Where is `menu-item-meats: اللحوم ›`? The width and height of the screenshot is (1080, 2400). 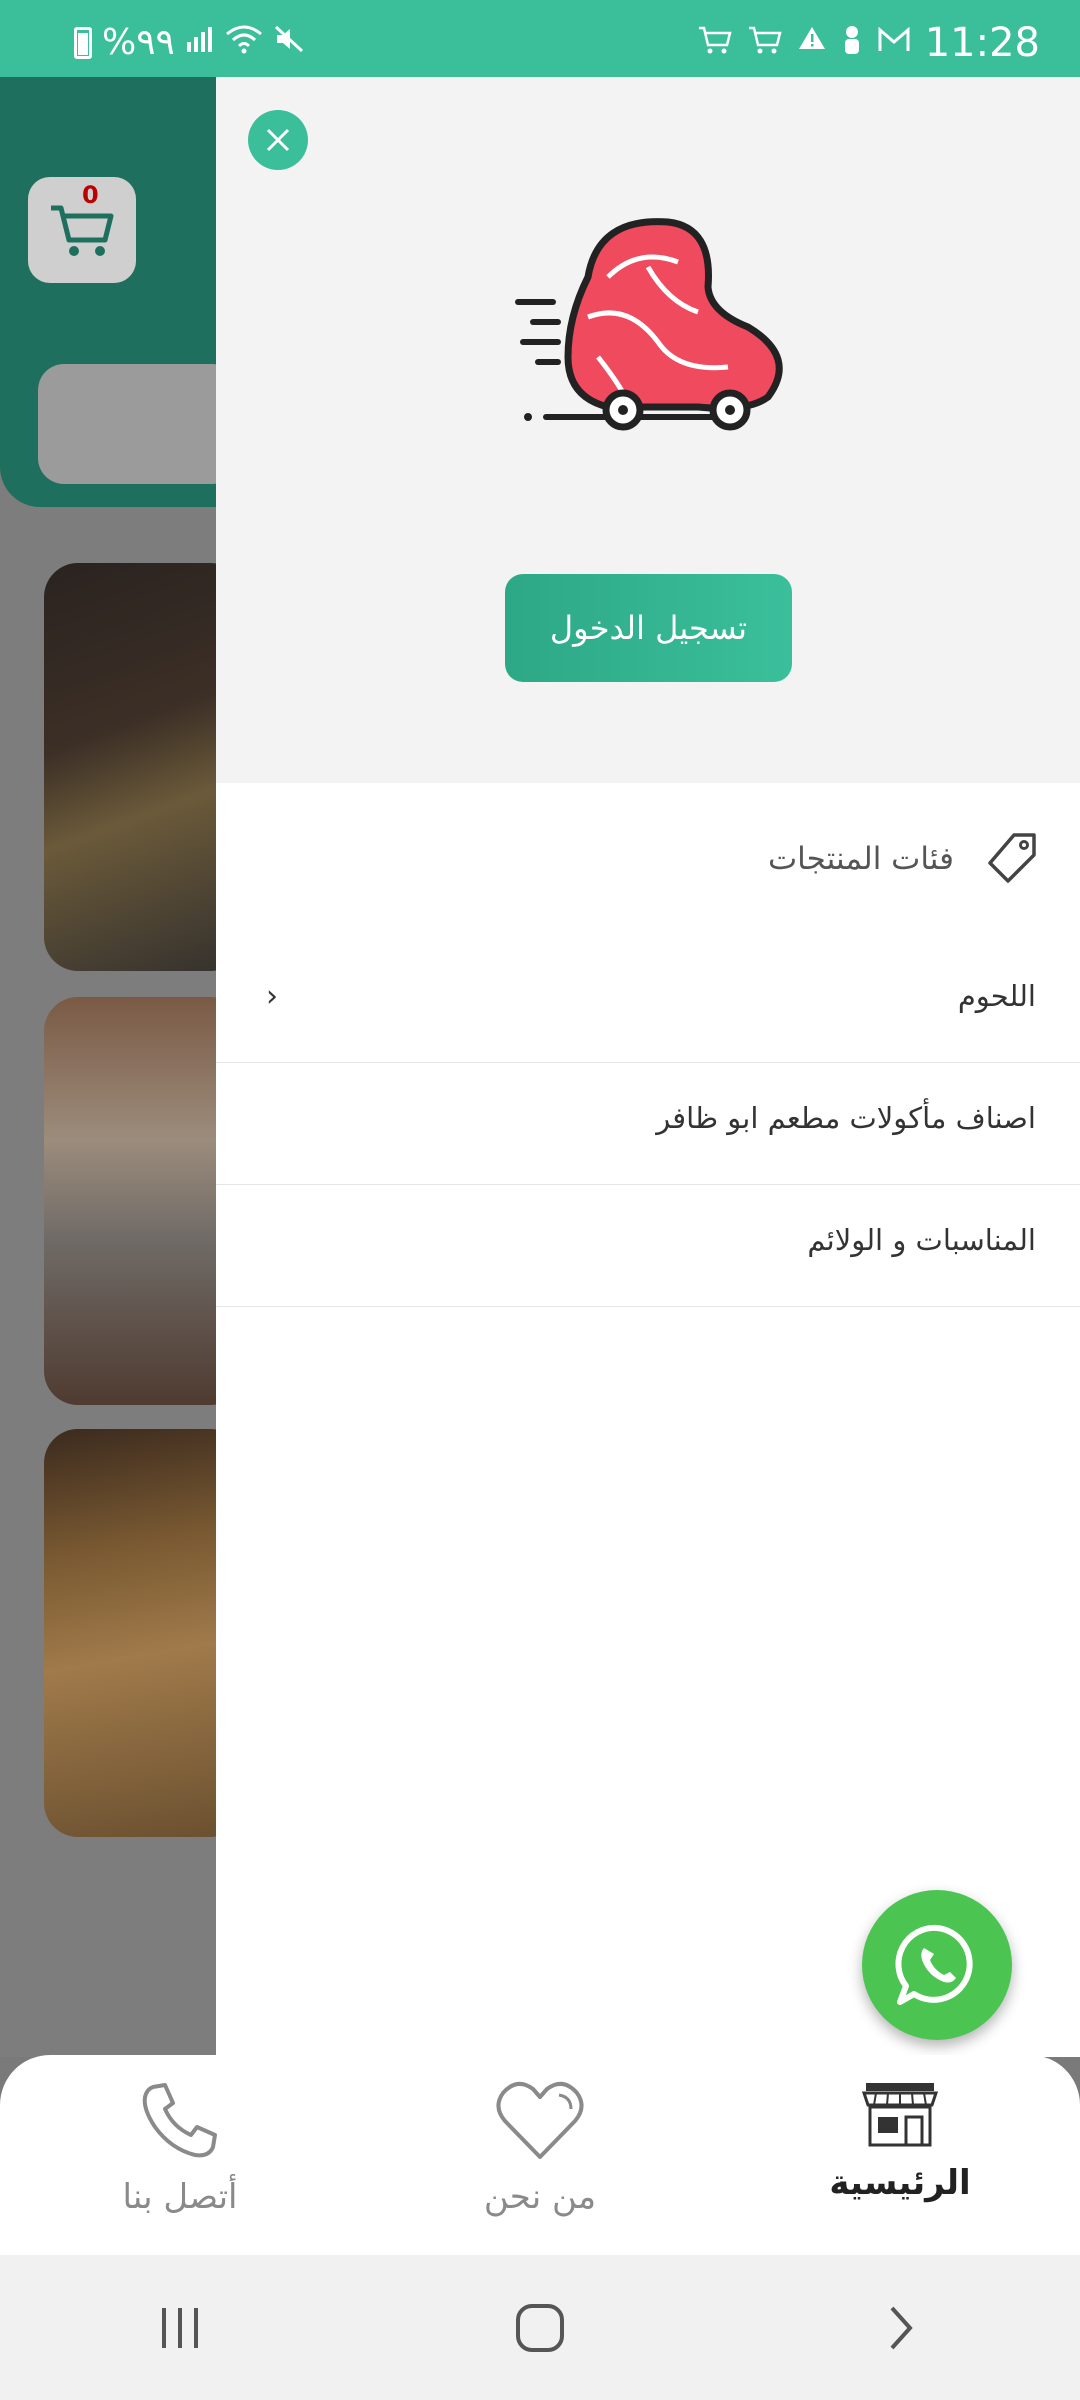
menu-item-meats: اللحوم › is located at coordinates (648, 1002).